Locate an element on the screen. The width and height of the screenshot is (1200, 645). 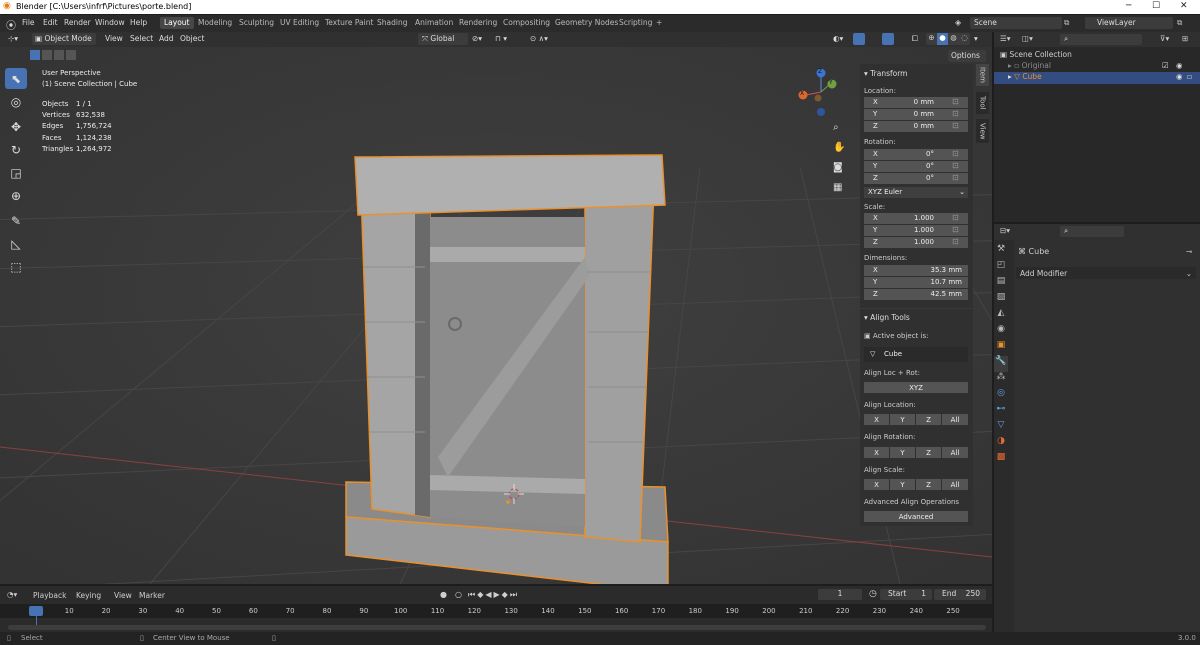
wireframe-icon: ⊕ is located at coordinates (931, 39).